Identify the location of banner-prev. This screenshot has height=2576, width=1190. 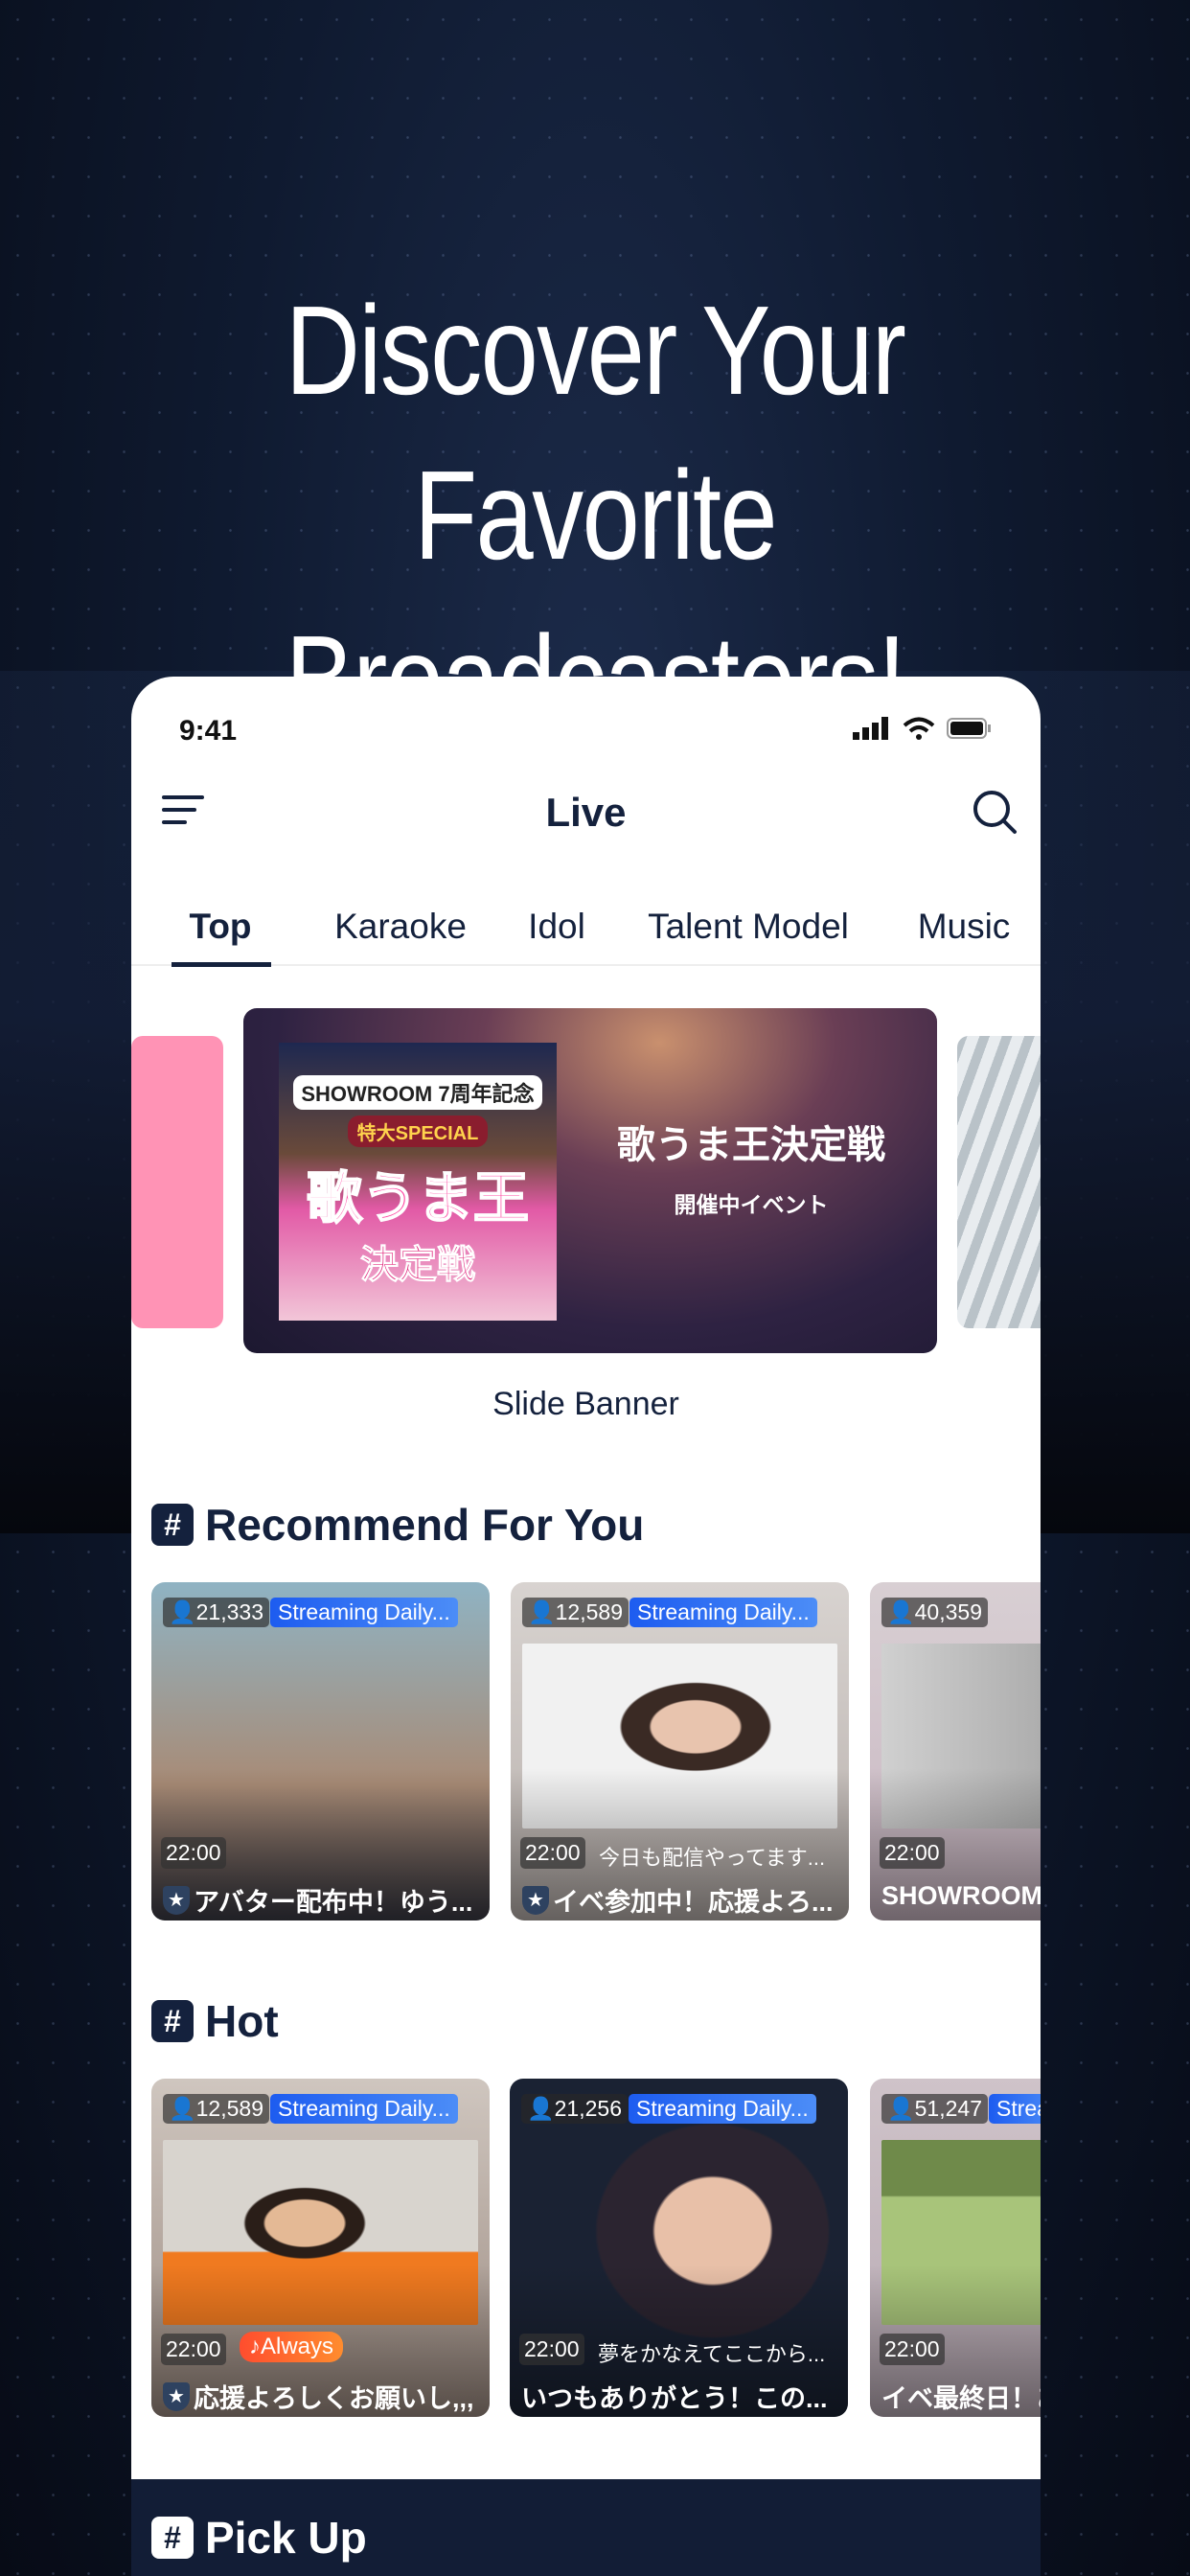
(177, 1182).